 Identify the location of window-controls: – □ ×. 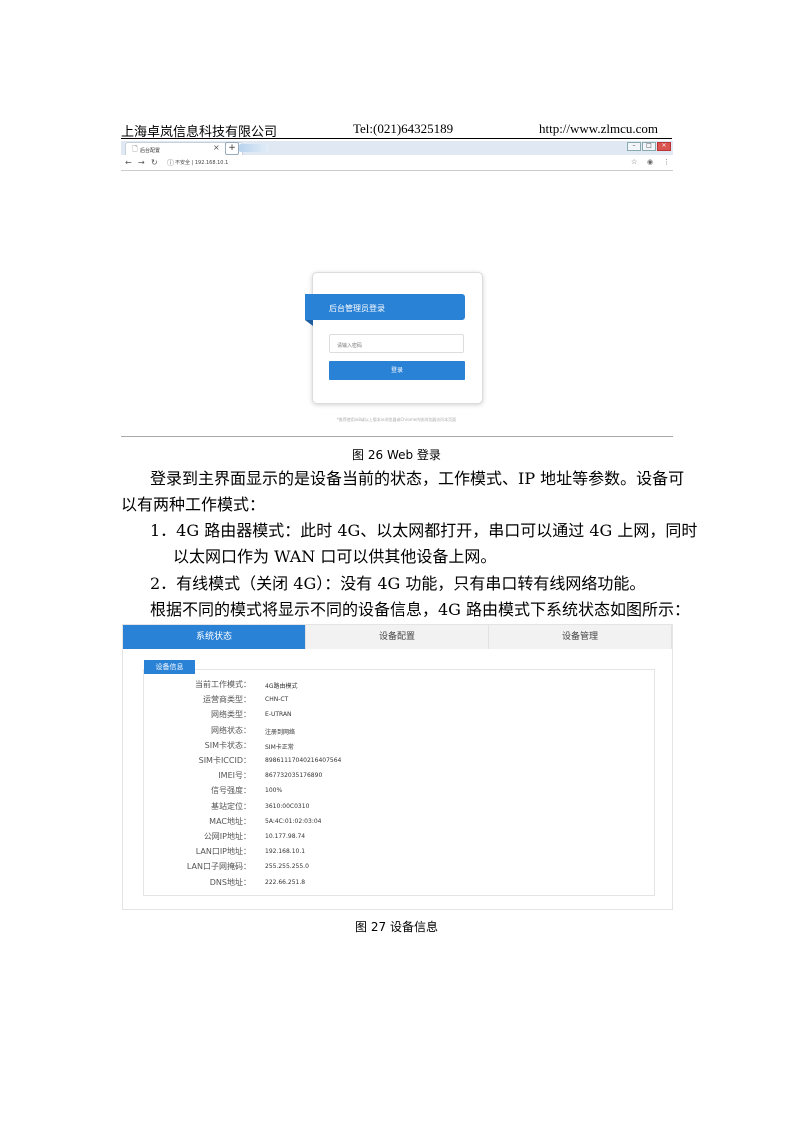
(649, 146).